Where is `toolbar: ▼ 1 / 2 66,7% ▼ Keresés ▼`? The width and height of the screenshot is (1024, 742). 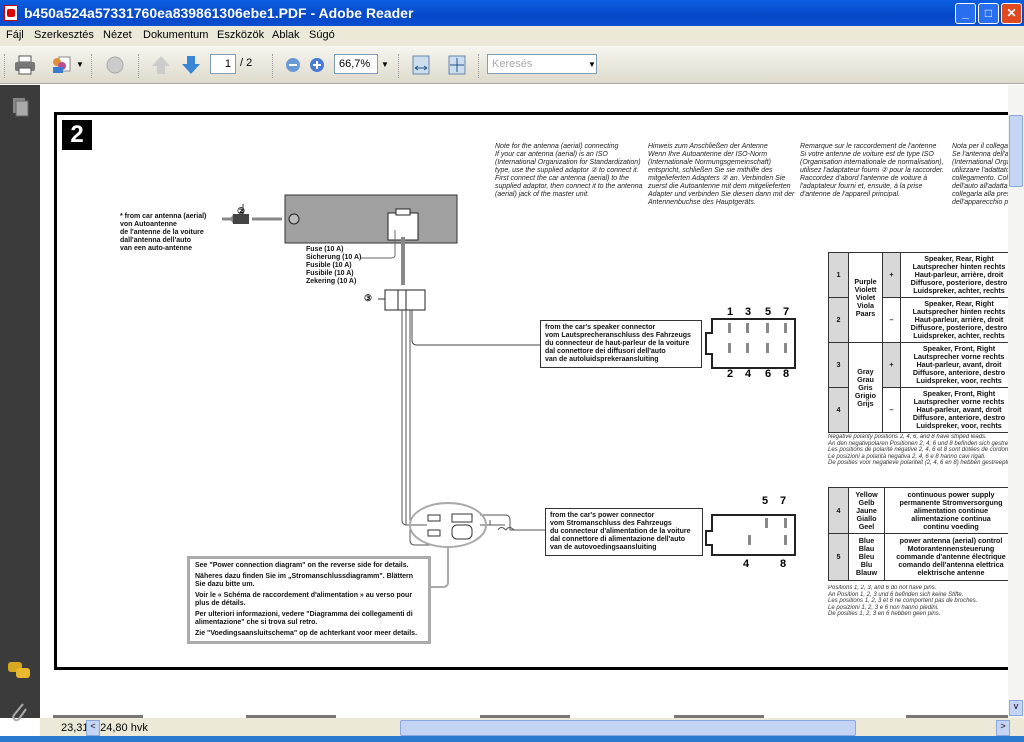 toolbar: ▼ 1 / 2 66,7% ▼ Keresés ▼ is located at coordinates (512, 65).